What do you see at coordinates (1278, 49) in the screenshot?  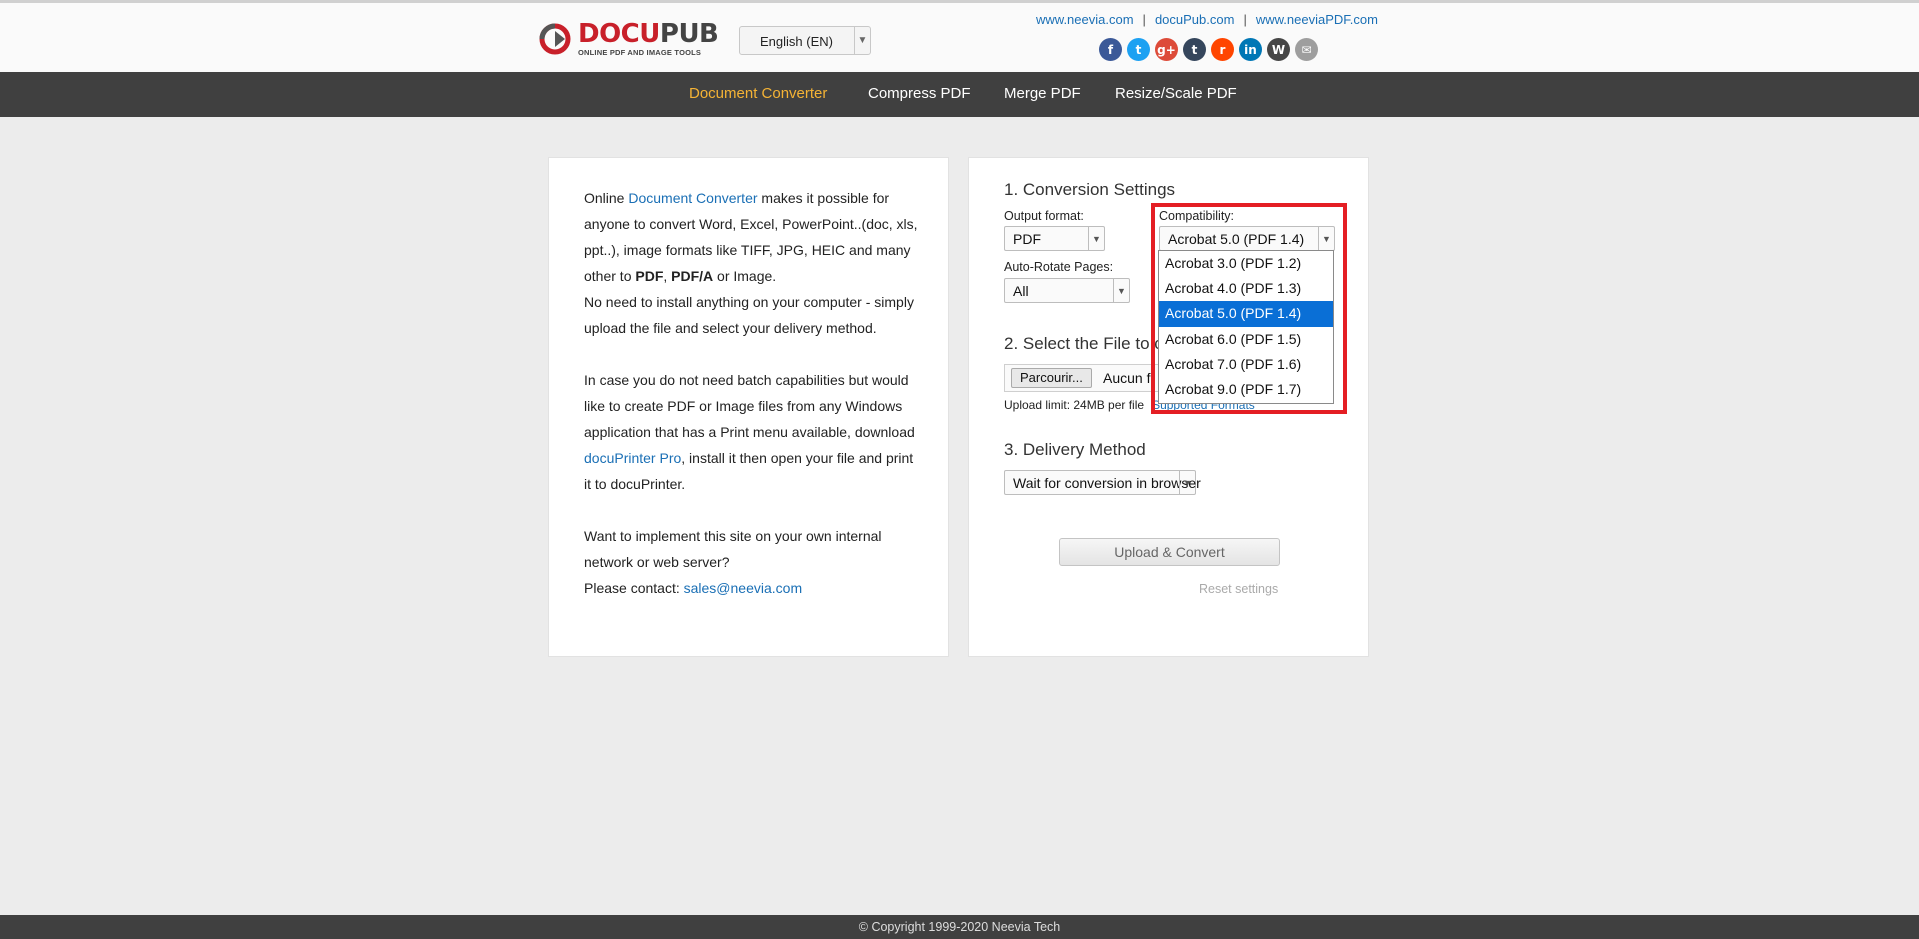 I see `wordpress-icon: W` at bounding box center [1278, 49].